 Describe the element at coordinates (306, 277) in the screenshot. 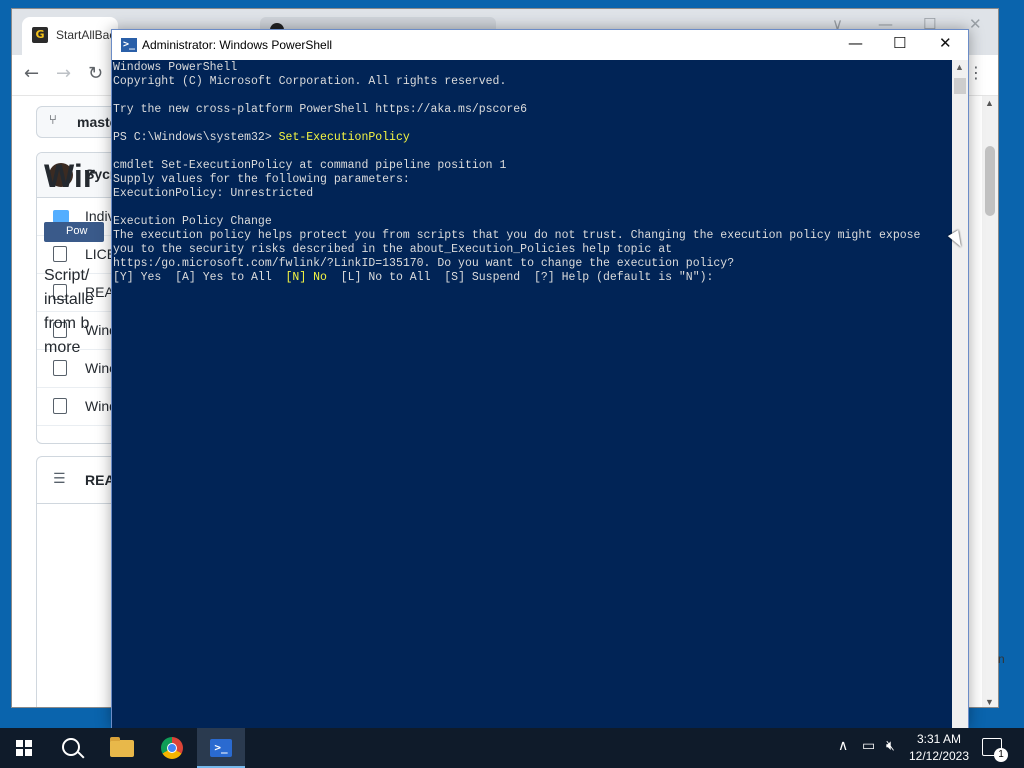

I see `choice-default: [N] No` at that location.